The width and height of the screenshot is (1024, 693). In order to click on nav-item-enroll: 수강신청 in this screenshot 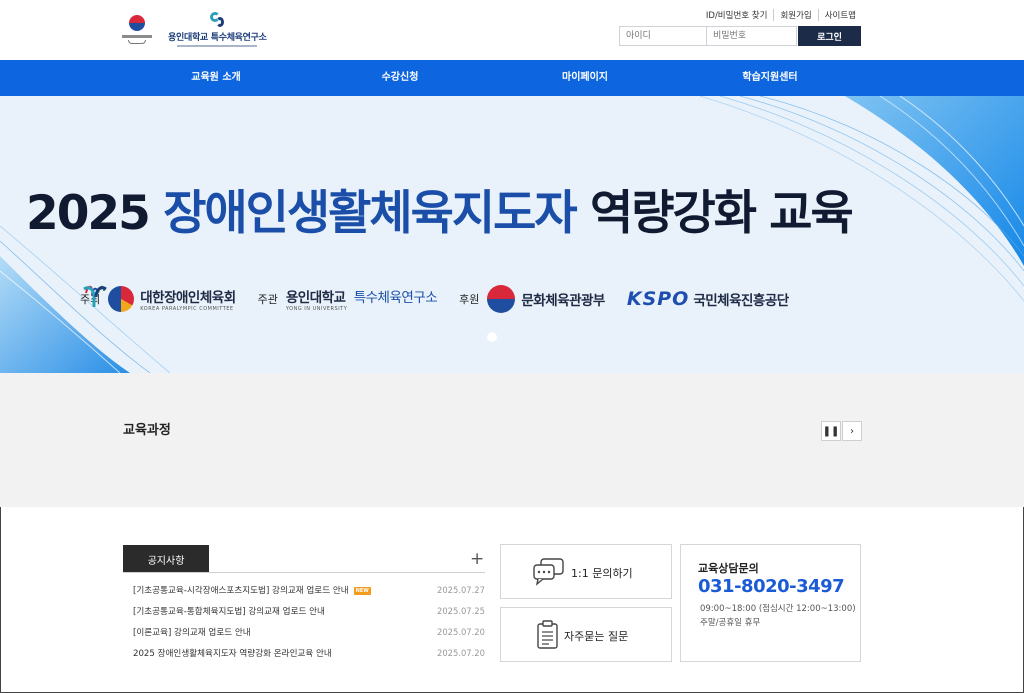, I will do `click(400, 78)`.